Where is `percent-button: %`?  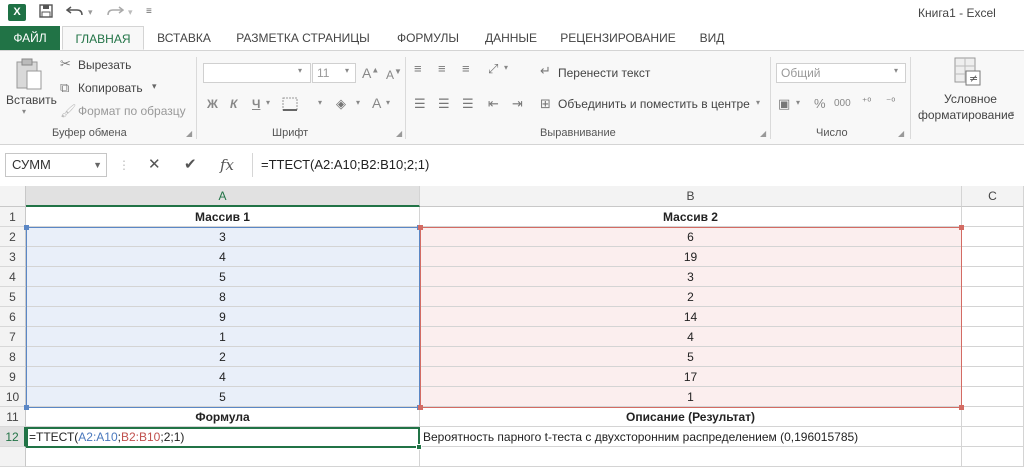
percent-button: % is located at coordinates (820, 103).